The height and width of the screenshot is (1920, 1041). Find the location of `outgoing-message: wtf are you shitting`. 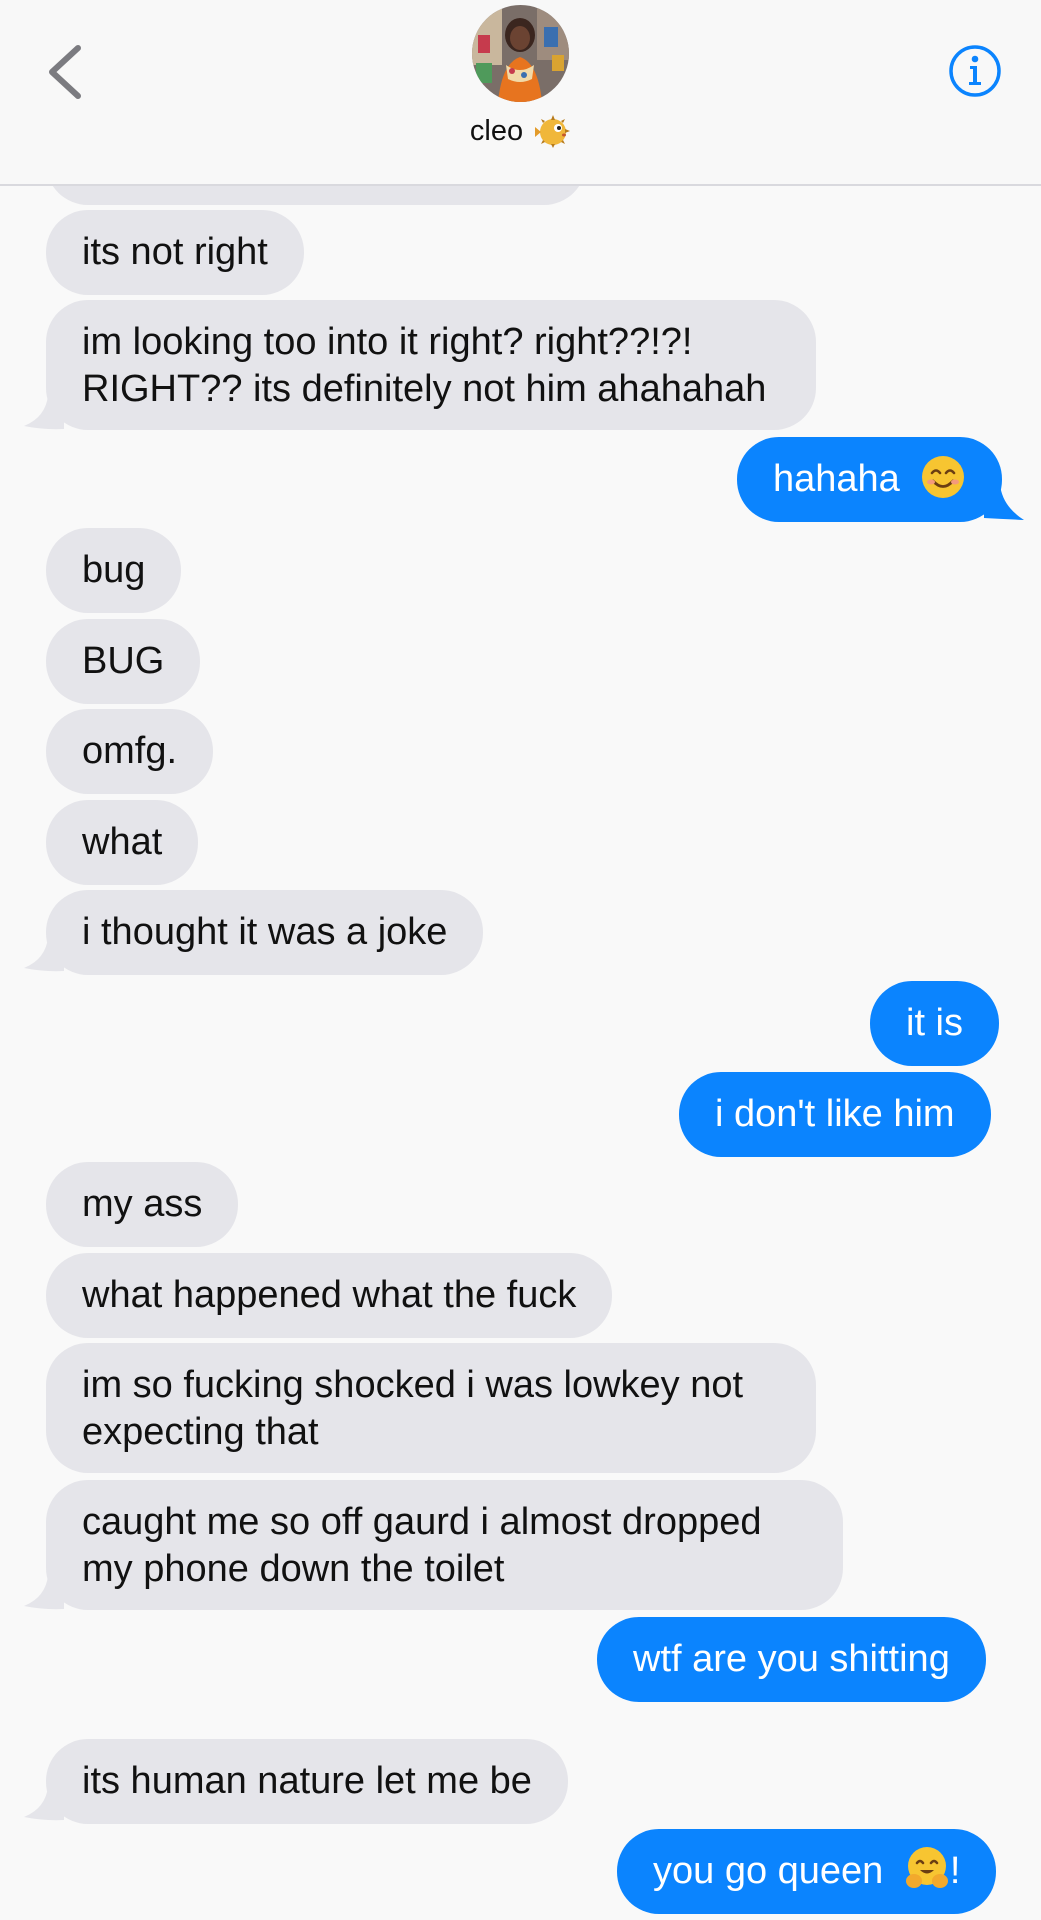

outgoing-message: wtf are you shitting is located at coordinates (791, 1659).